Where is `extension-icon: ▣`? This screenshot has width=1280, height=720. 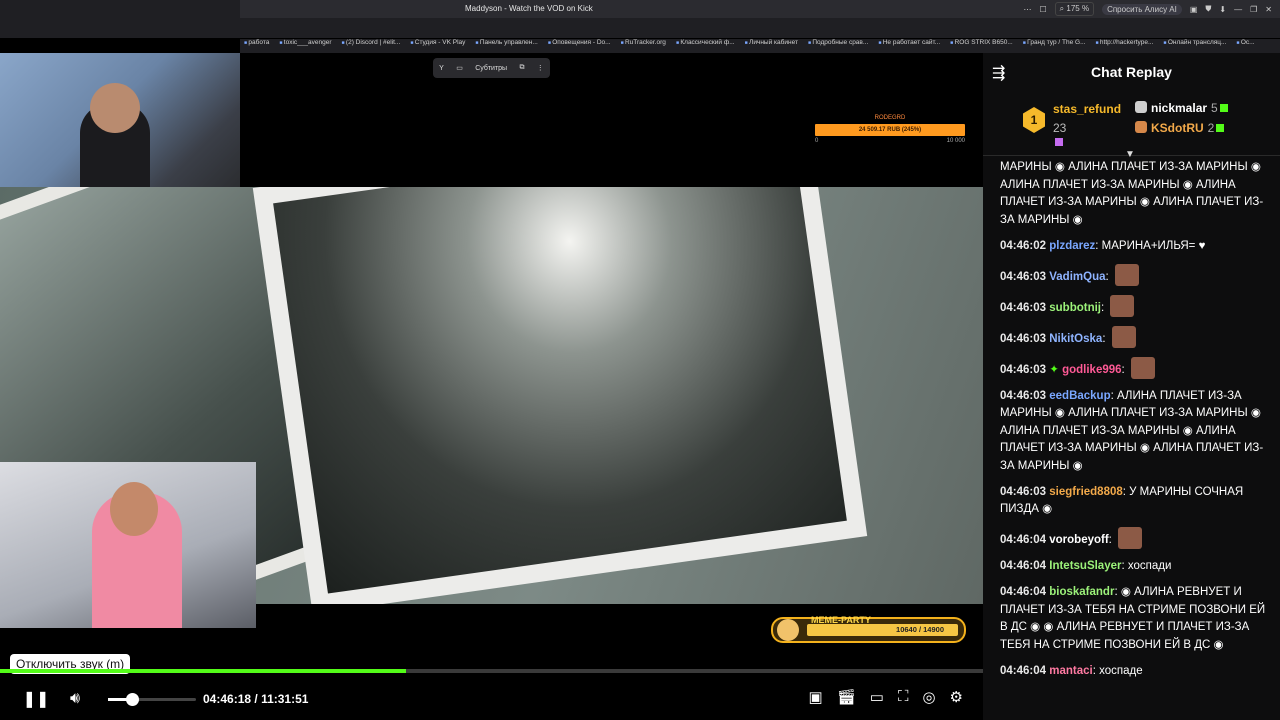
extension-icon: ▣ is located at coordinates (1194, 9).